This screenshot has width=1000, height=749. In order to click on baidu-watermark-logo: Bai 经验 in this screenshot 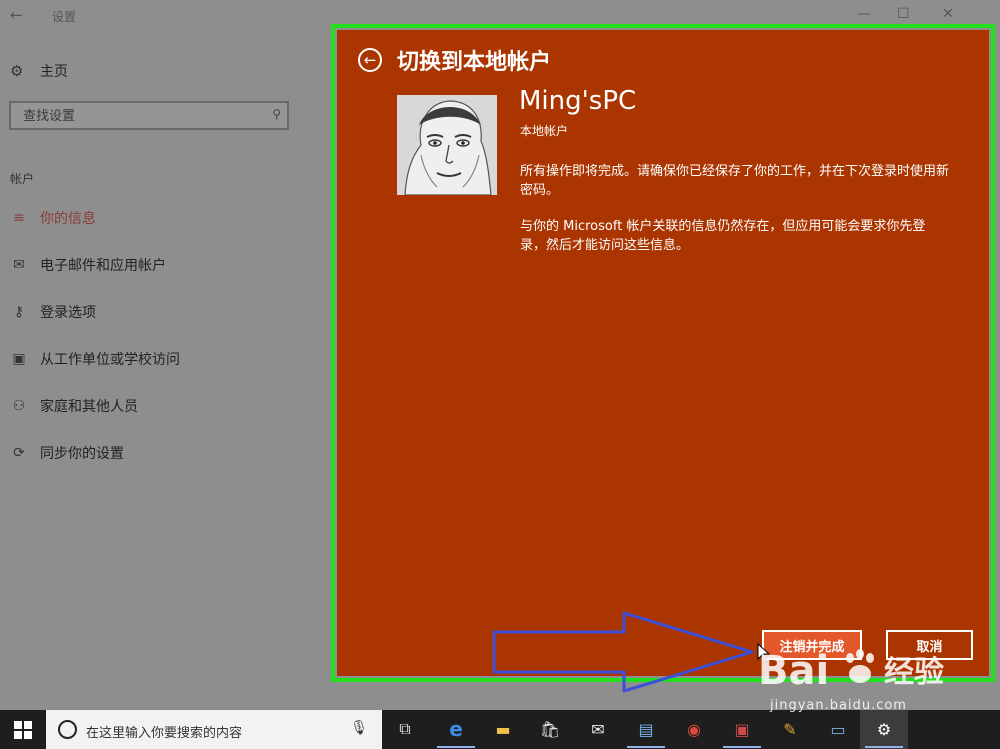, I will do `click(851, 671)`.